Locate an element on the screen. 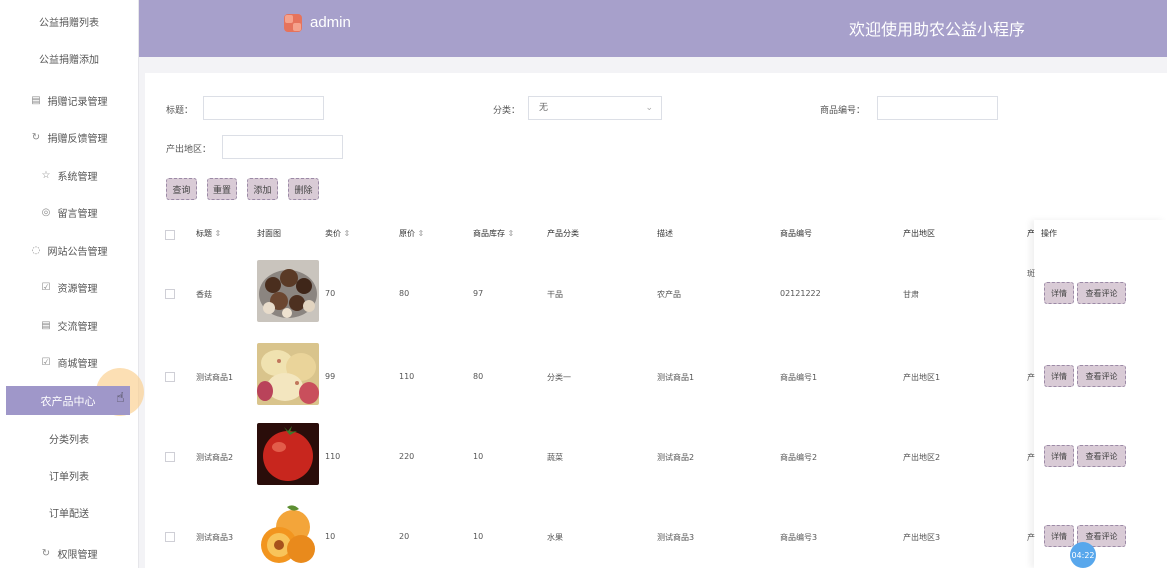 The width and height of the screenshot is (1167, 568). sidebar-item-label: 权限管理 is located at coordinates (77, 555).